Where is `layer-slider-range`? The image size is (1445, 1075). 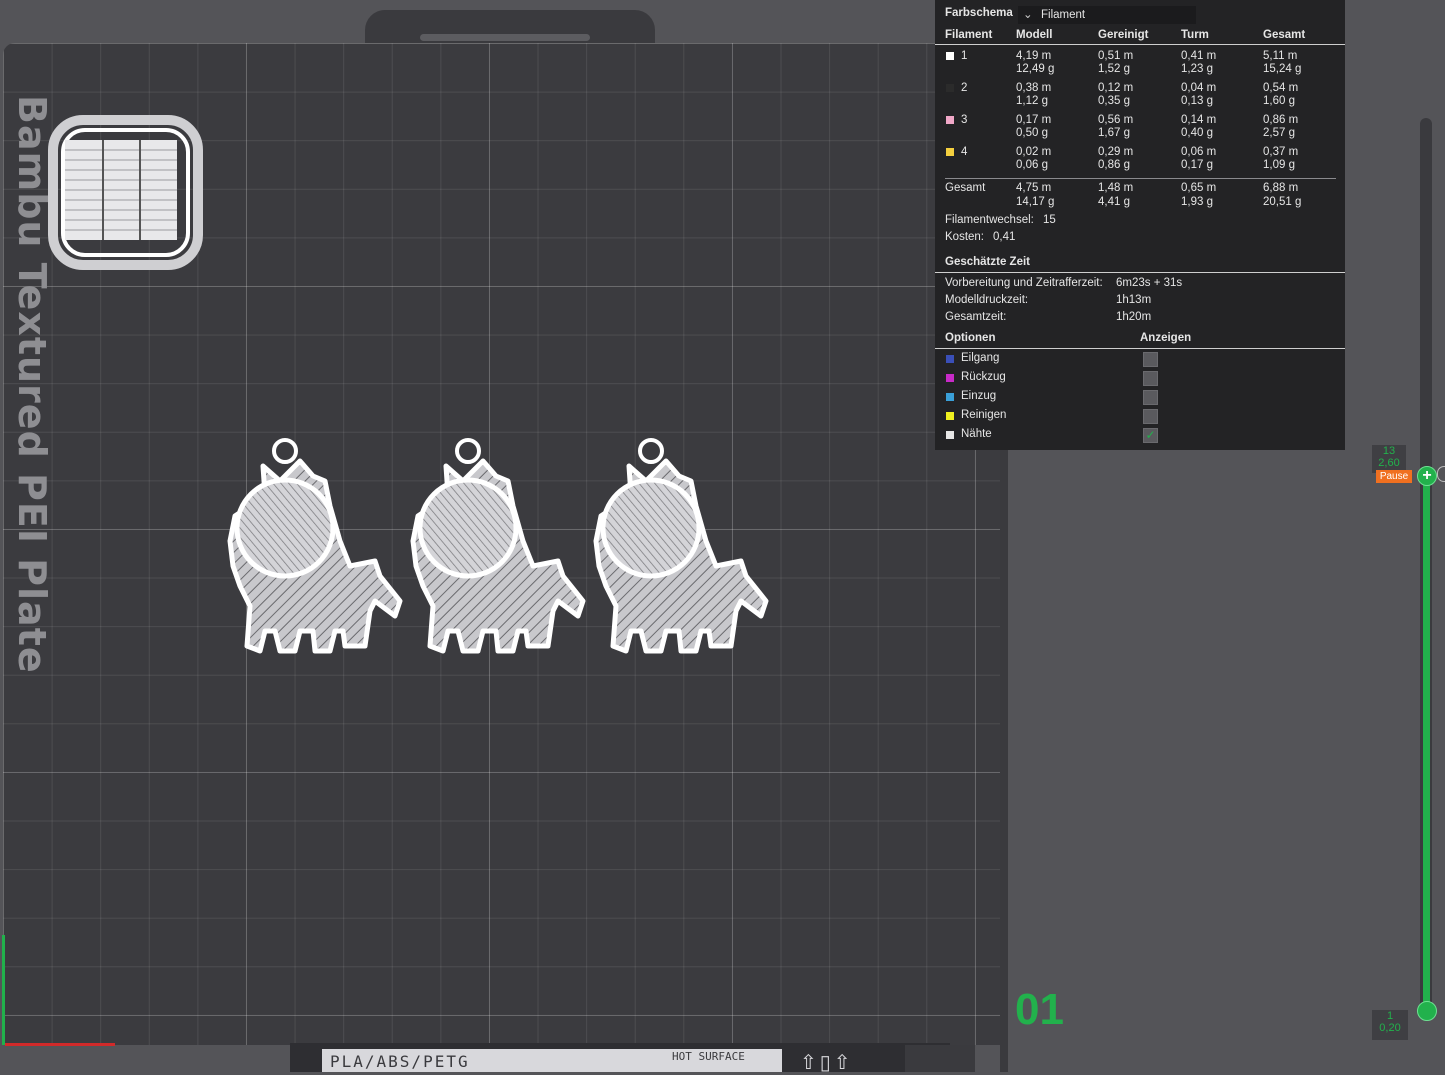
layer-slider-range is located at coordinates (1426, 742).